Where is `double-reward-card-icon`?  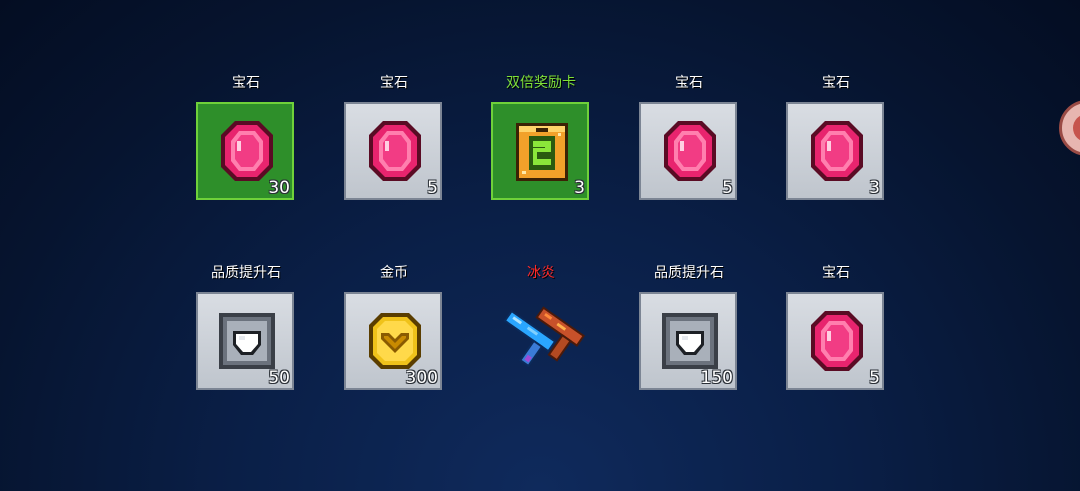 double-reward-card-icon is located at coordinates (542, 152).